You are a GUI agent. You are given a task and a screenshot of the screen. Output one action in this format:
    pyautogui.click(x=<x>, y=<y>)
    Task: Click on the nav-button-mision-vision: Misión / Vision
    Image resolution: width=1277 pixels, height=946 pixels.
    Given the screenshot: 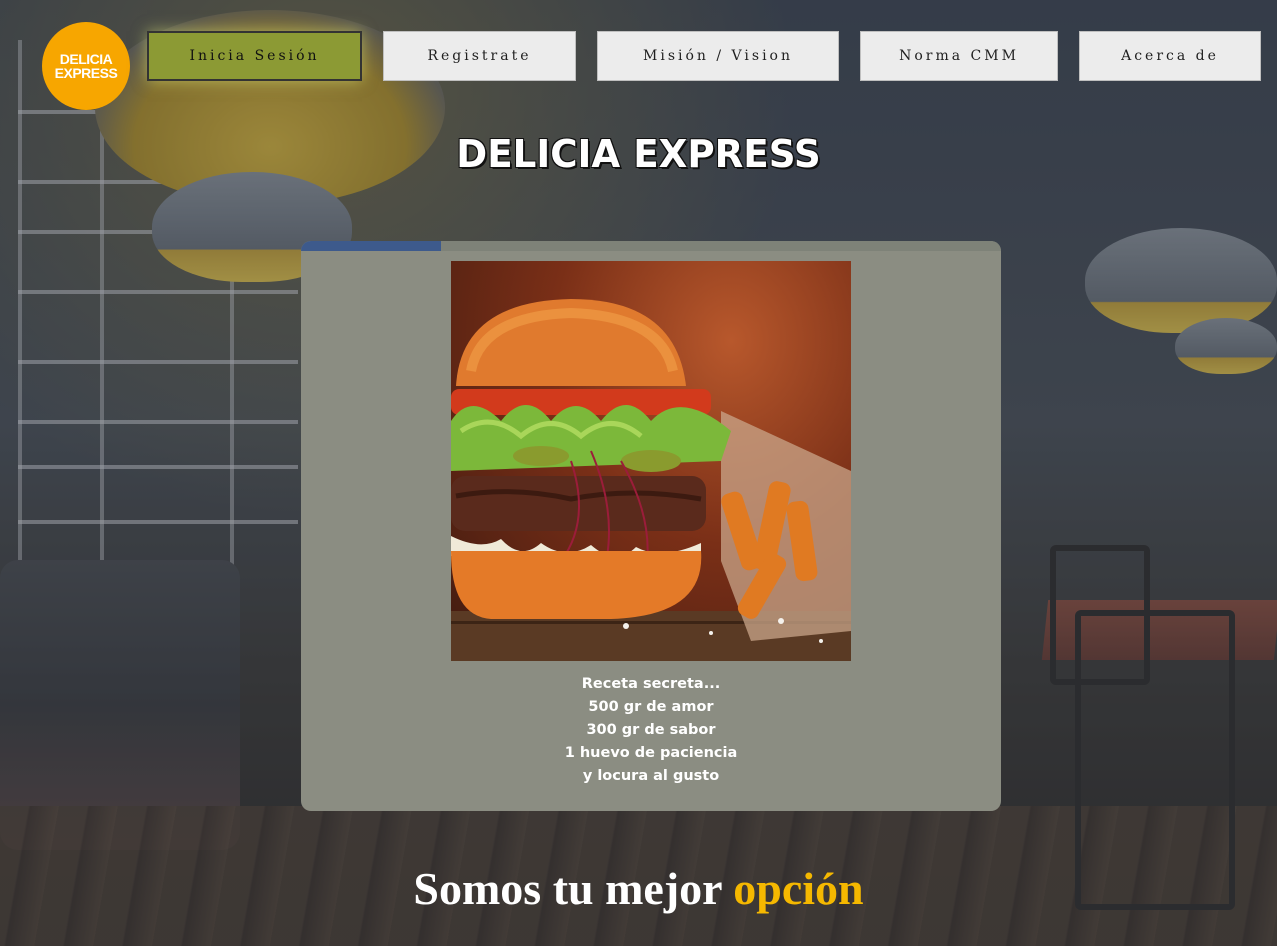 What is the action you would take?
    pyautogui.click(x=718, y=56)
    